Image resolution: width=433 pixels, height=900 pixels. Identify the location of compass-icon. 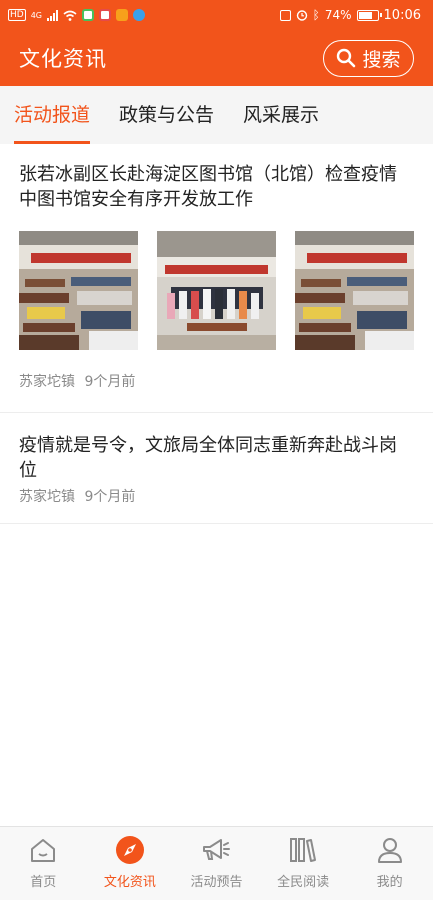
(130, 850).